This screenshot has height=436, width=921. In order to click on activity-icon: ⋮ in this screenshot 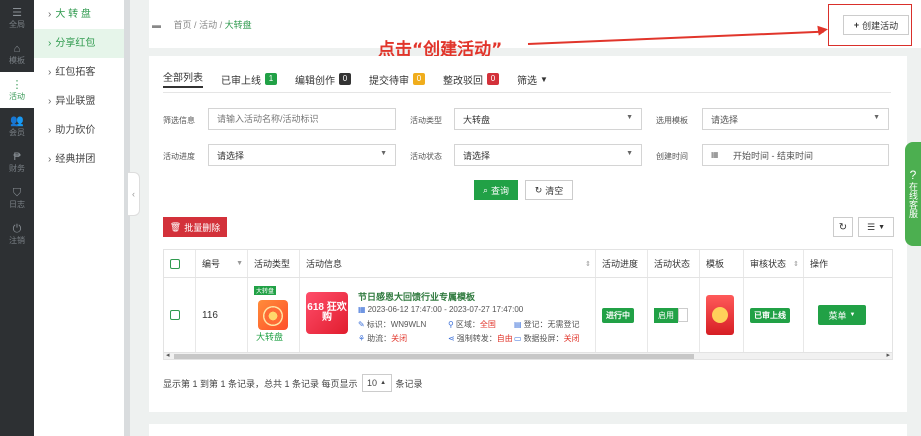, I will do `click(17, 84)`.